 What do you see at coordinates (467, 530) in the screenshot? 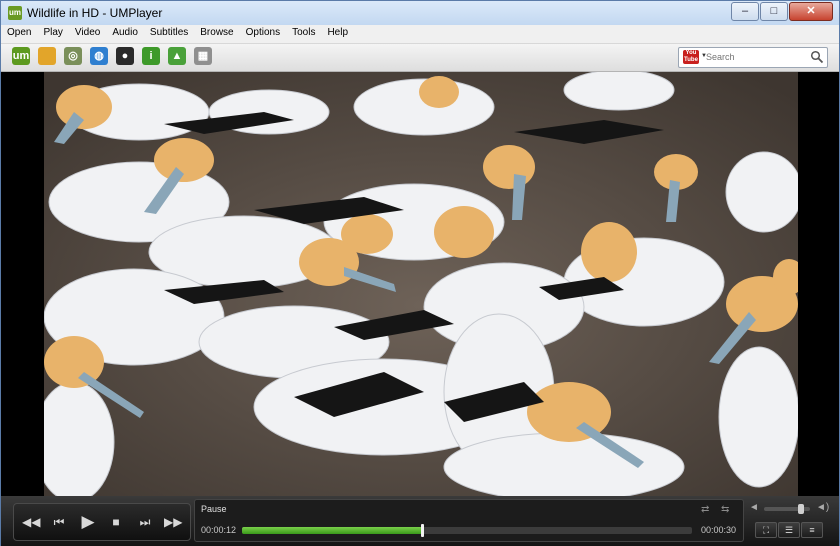
I see `seek-bar` at bounding box center [467, 530].